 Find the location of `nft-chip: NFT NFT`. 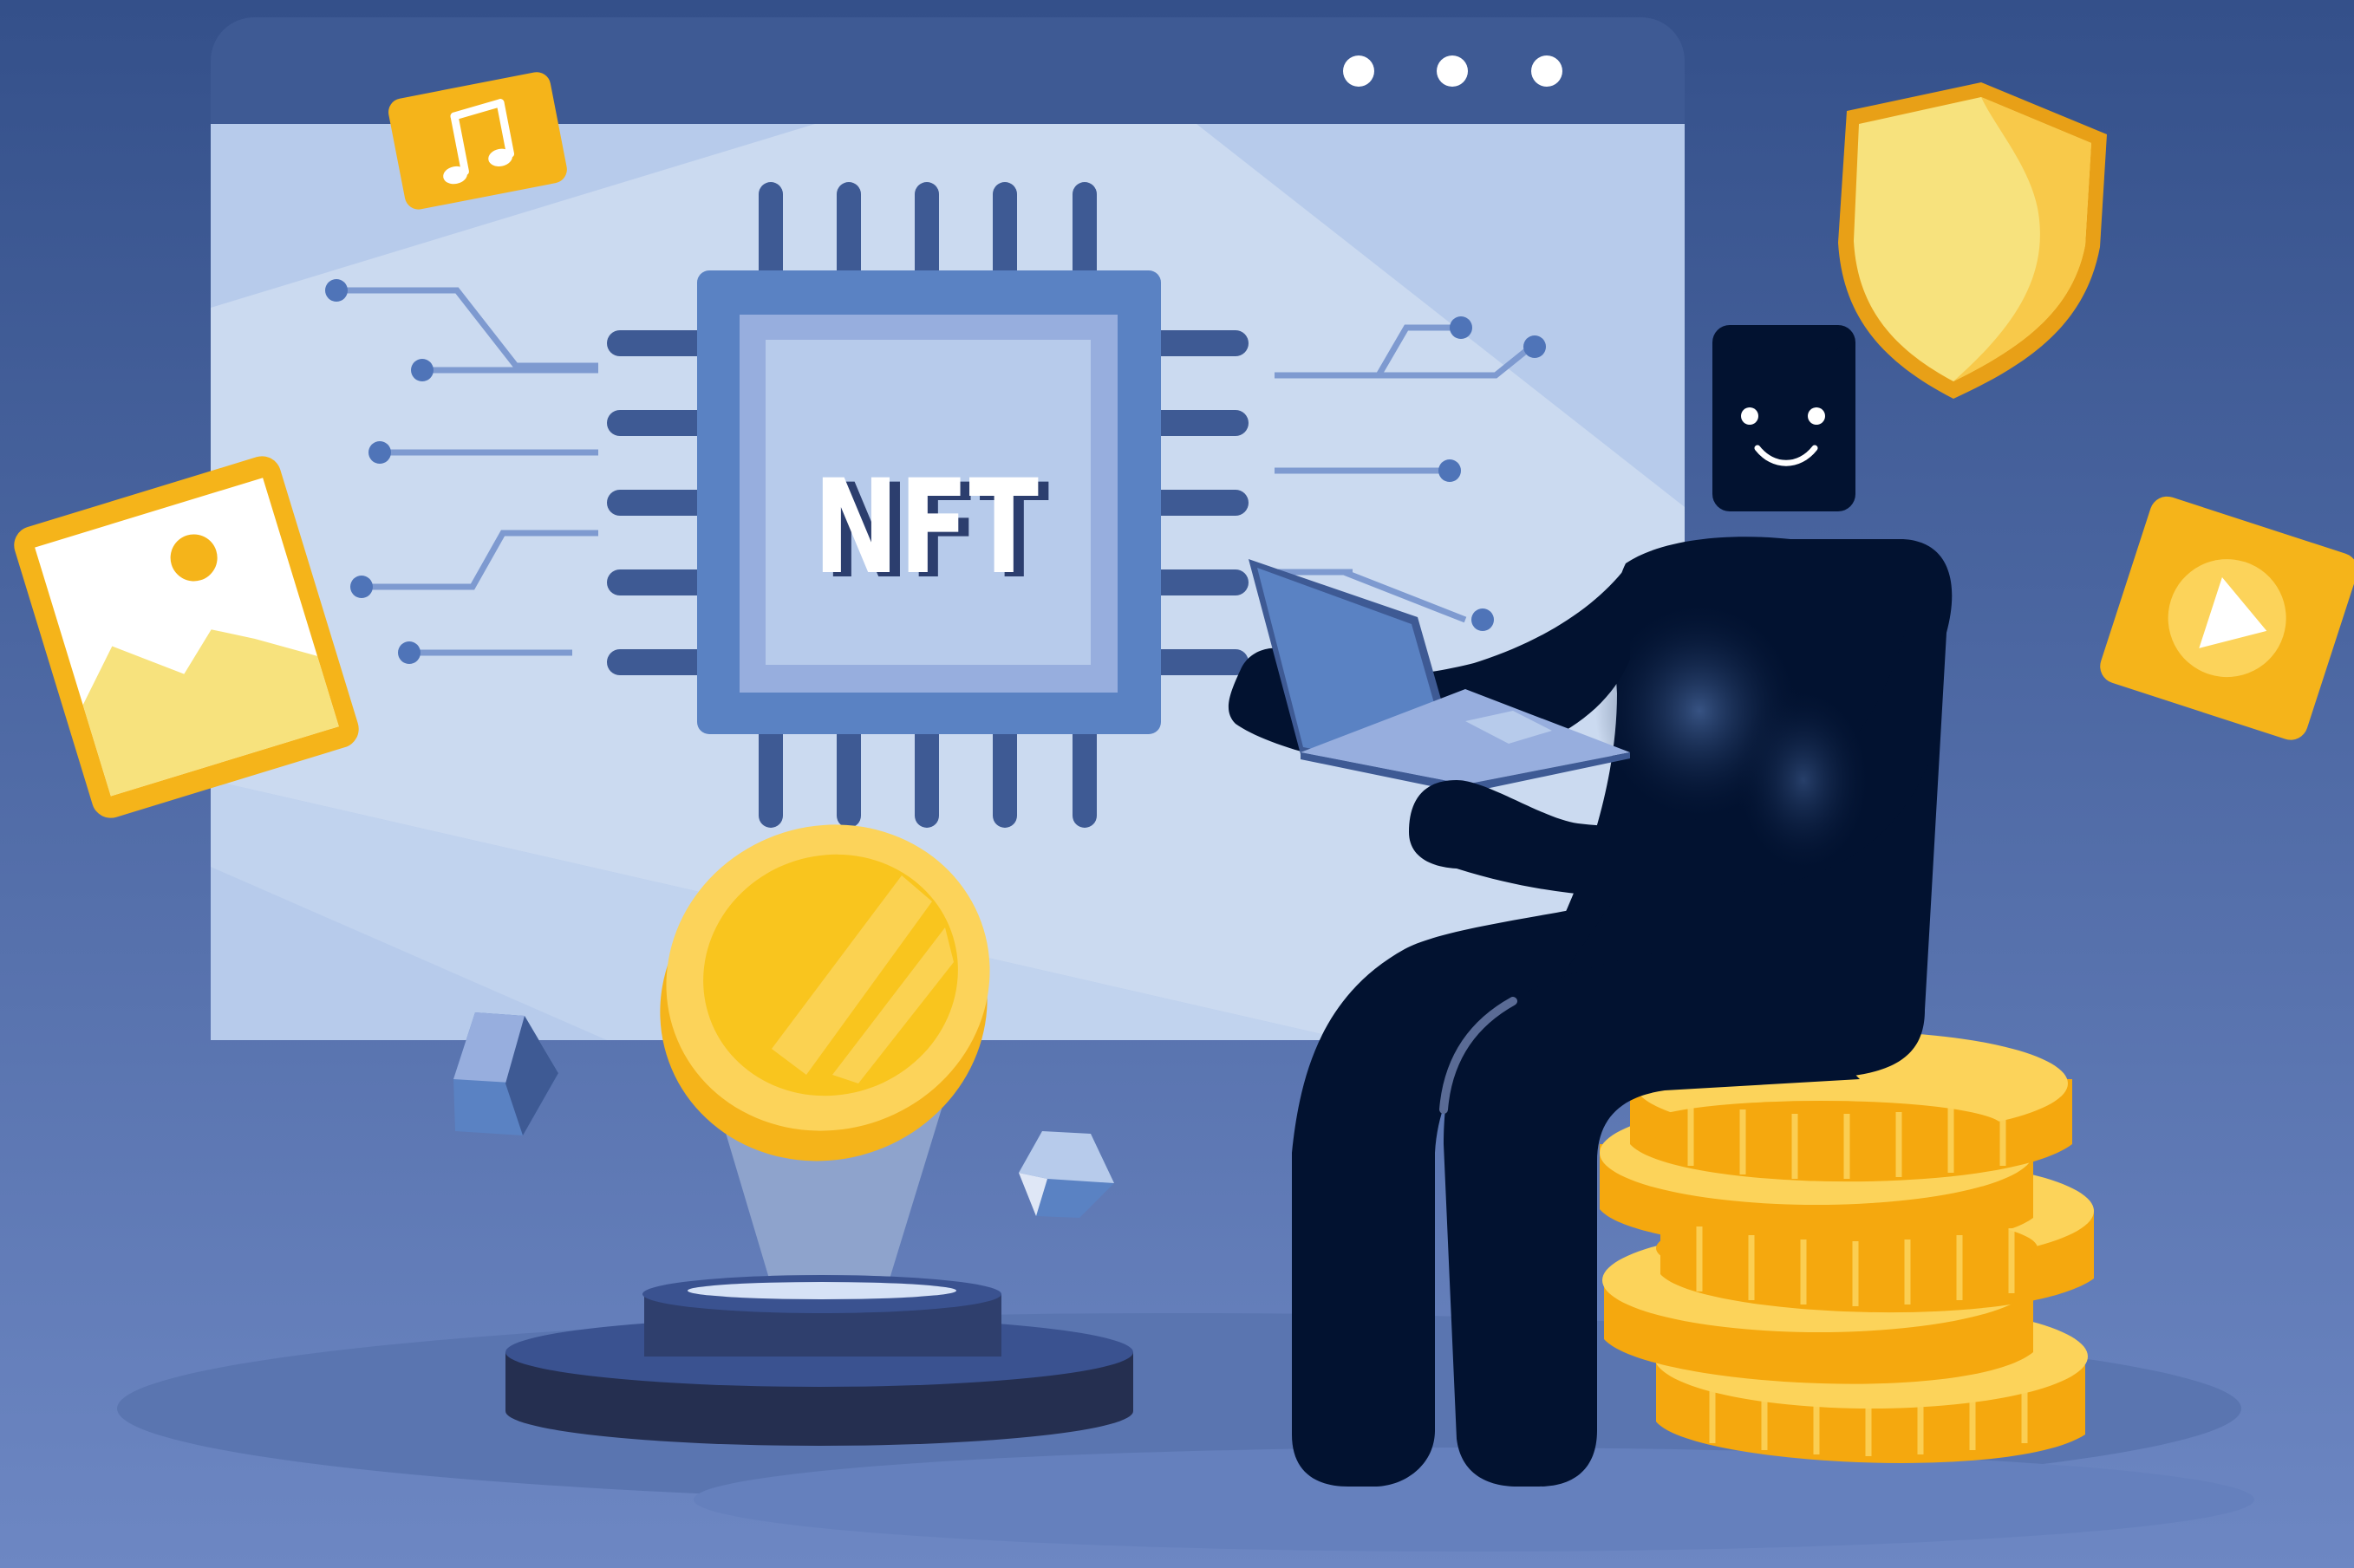

nft-chip: NFT NFT is located at coordinates (929, 502).